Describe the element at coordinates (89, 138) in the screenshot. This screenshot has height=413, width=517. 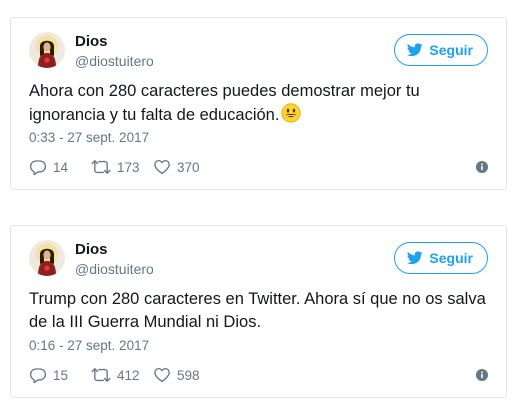
I see `tweet-timestamp: 0:33 - 27 sept. 2017` at that location.